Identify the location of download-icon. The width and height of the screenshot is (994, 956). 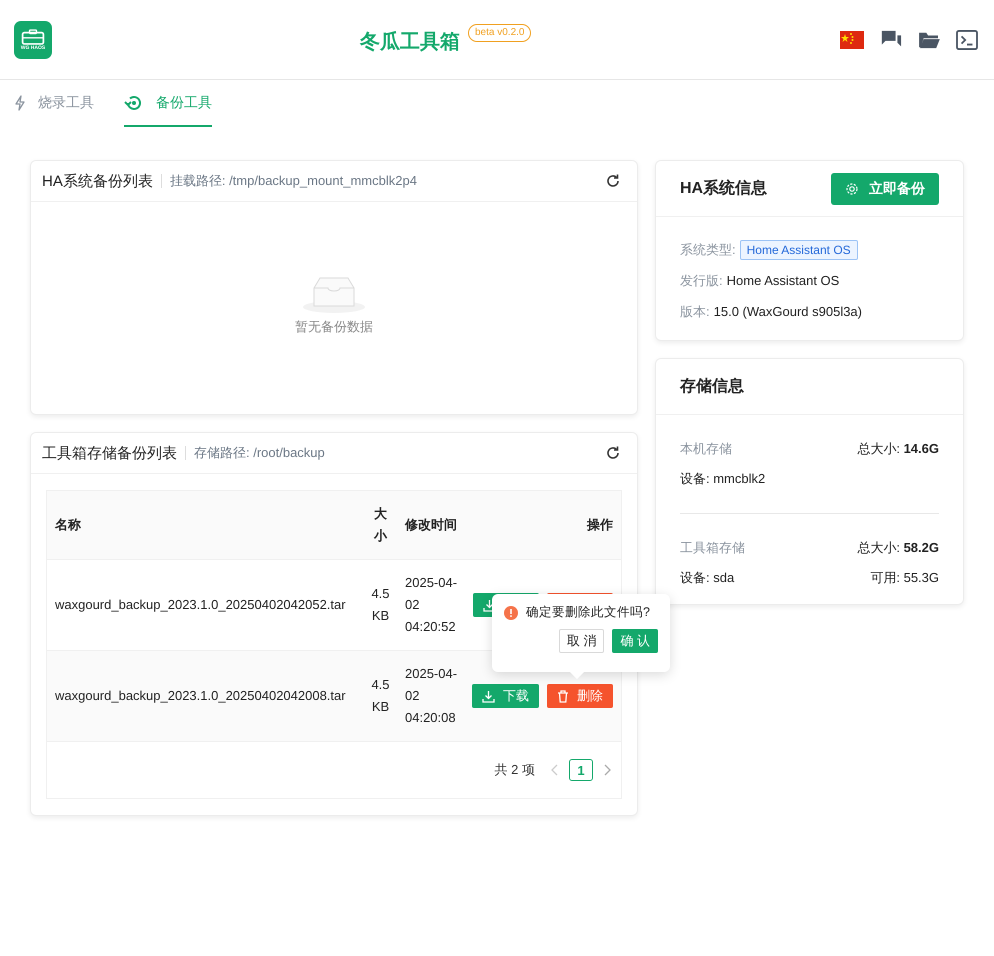
(488, 696).